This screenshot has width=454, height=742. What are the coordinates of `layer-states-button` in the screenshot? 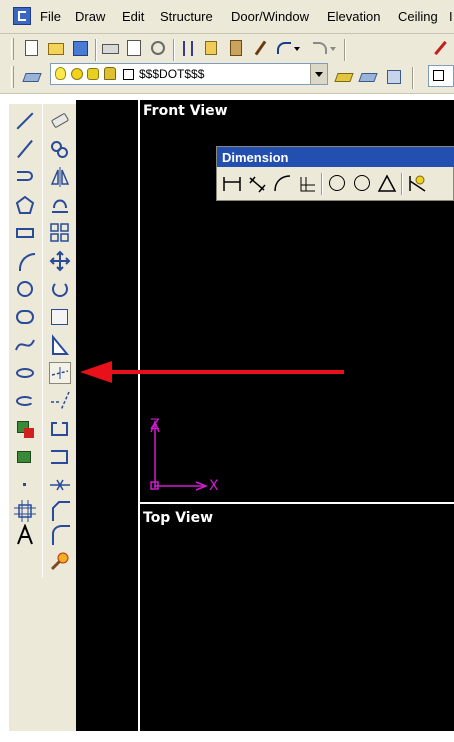 It's located at (394, 77).